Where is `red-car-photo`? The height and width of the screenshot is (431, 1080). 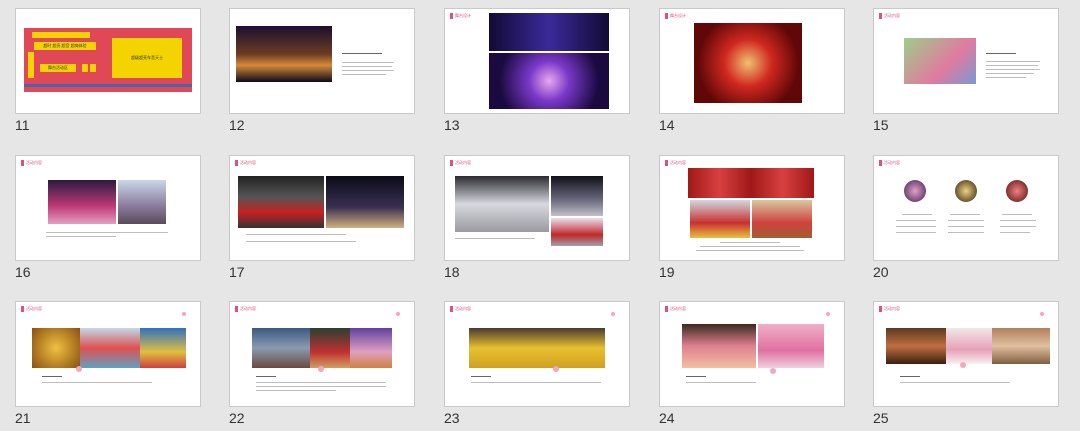
red-car-photo is located at coordinates (577, 232).